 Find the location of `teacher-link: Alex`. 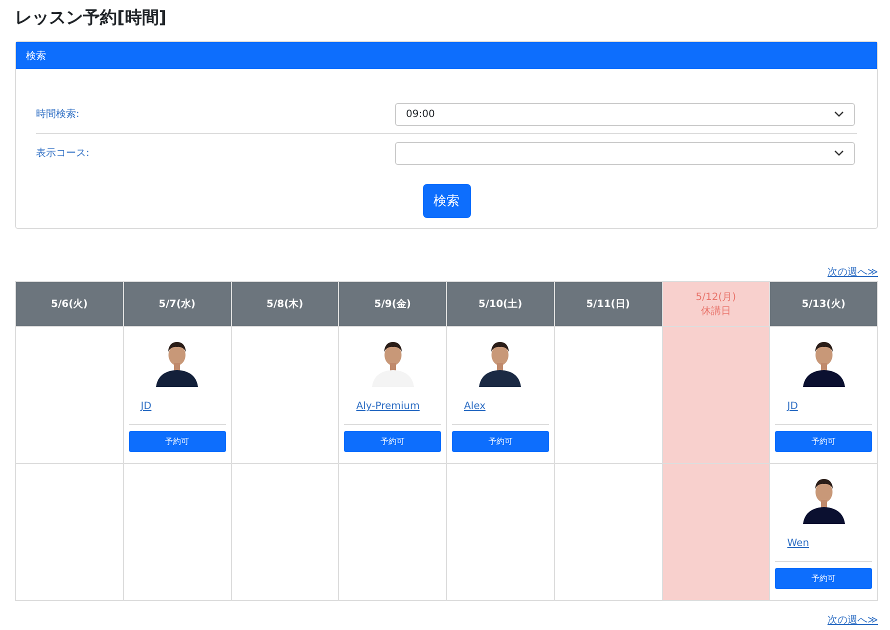

teacher-link: Alex is located at coordinates (475, 406).